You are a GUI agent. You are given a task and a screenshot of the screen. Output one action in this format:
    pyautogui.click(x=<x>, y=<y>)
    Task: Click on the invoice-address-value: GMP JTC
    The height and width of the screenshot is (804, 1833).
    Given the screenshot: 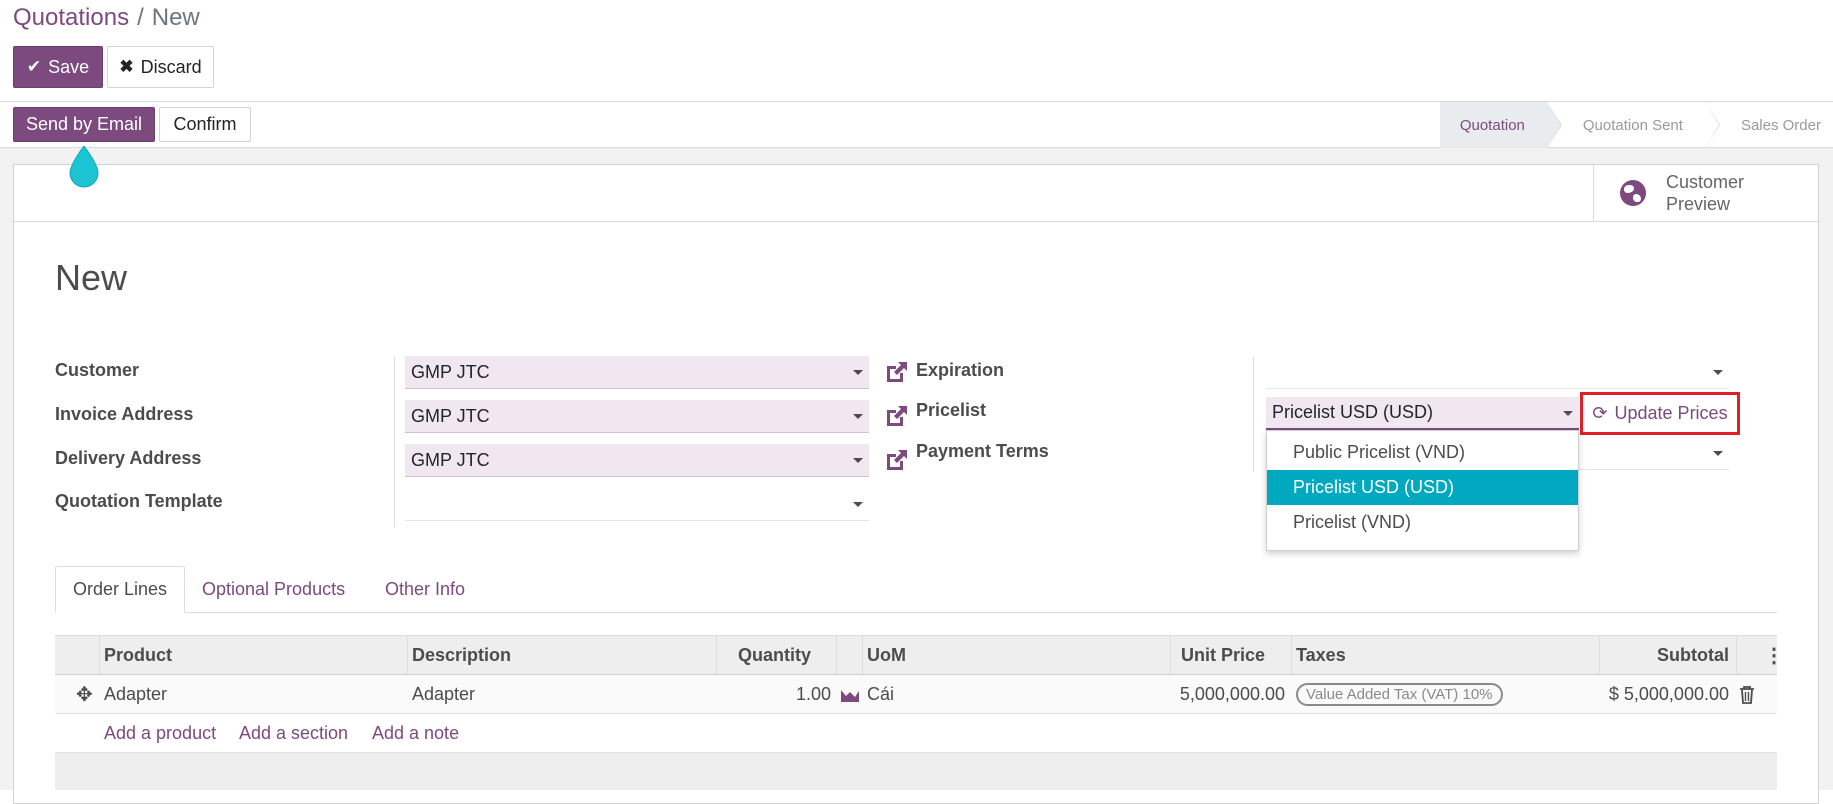 What is the action you would take?
    pyautogui.click(x=450, y=415)
    